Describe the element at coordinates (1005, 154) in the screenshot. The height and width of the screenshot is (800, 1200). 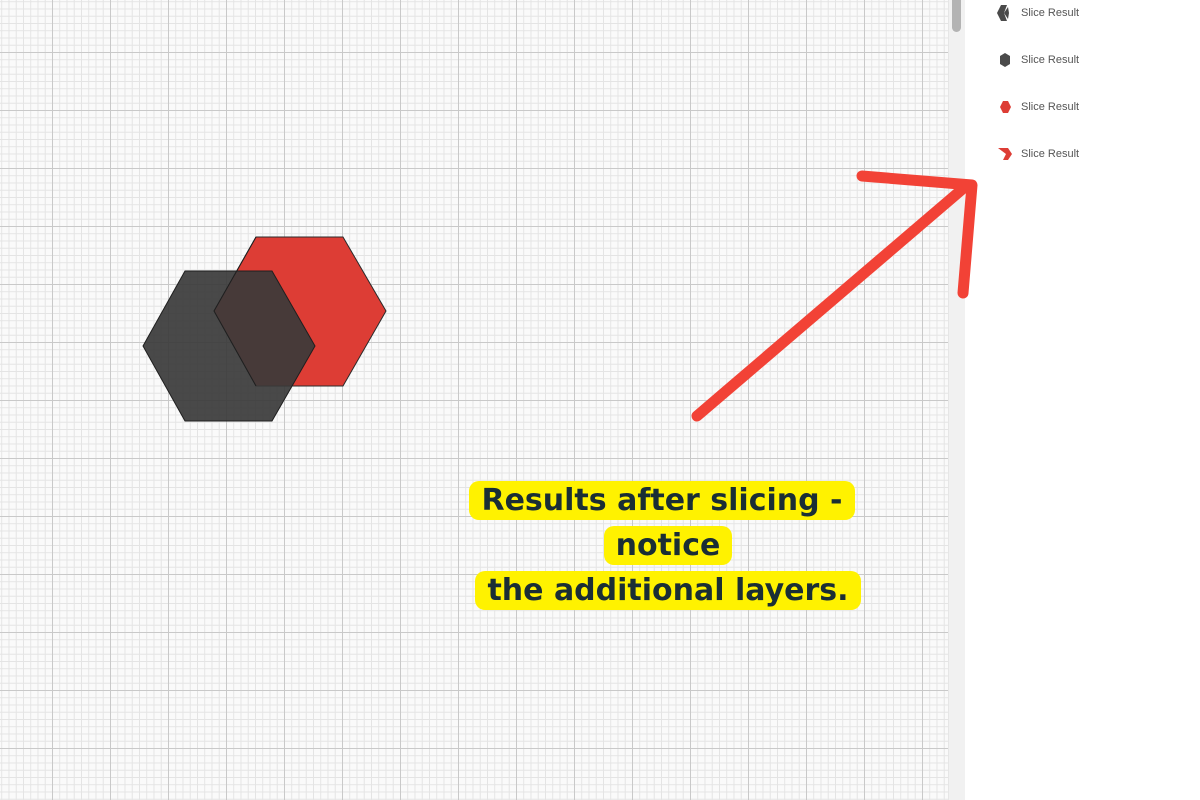
I see `red-chevron-slice-icon` at that location.